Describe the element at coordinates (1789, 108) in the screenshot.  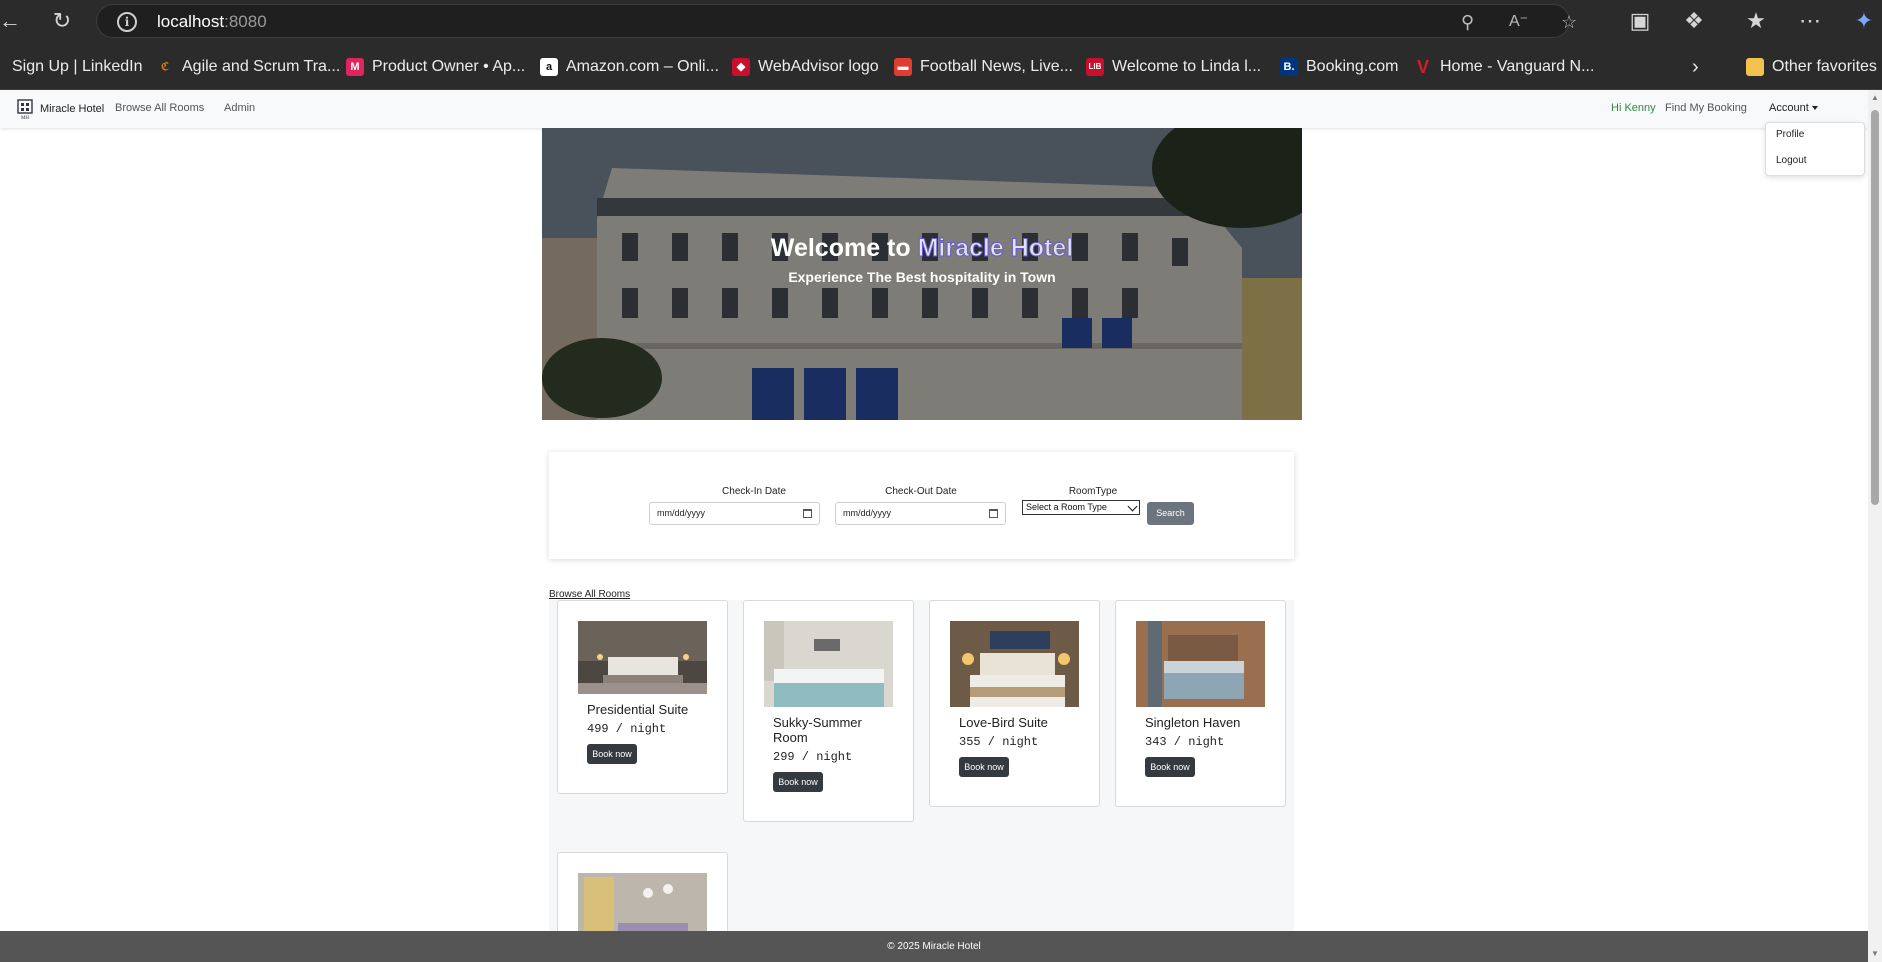
I see `account-label: Account` at that location.